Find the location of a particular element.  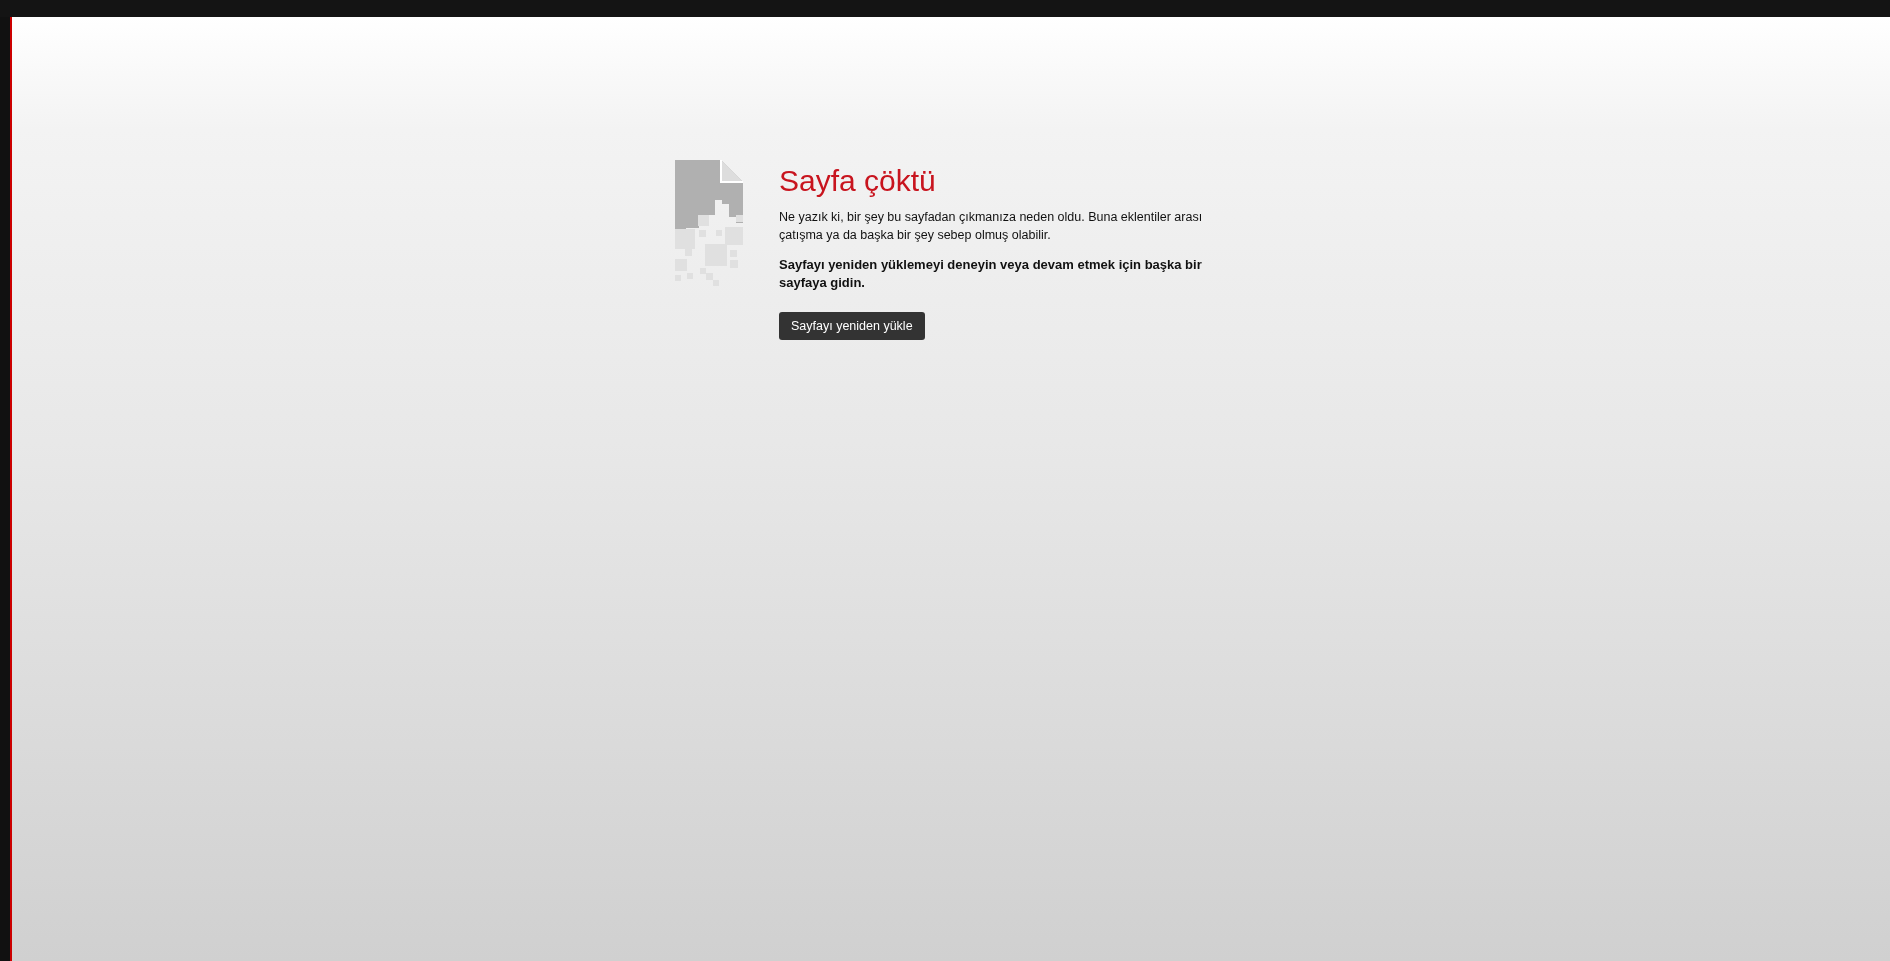

reload-button: Sayfayı yeniden yükle is located at coordinates (852, 326).